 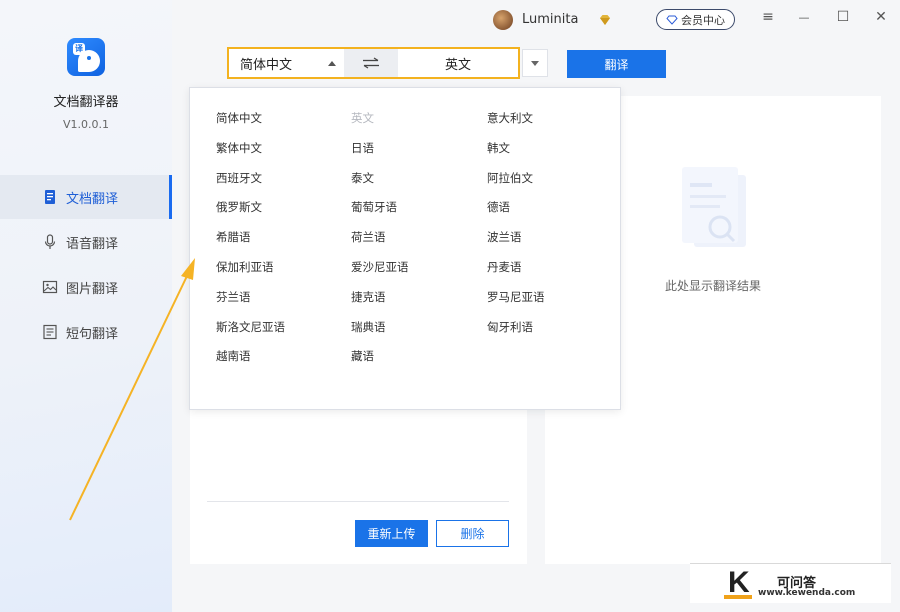 What do you see at coordinates (250, 185) in the screenshot?
I see `language-option: 西班牙文` at bounding box center [250, 185].